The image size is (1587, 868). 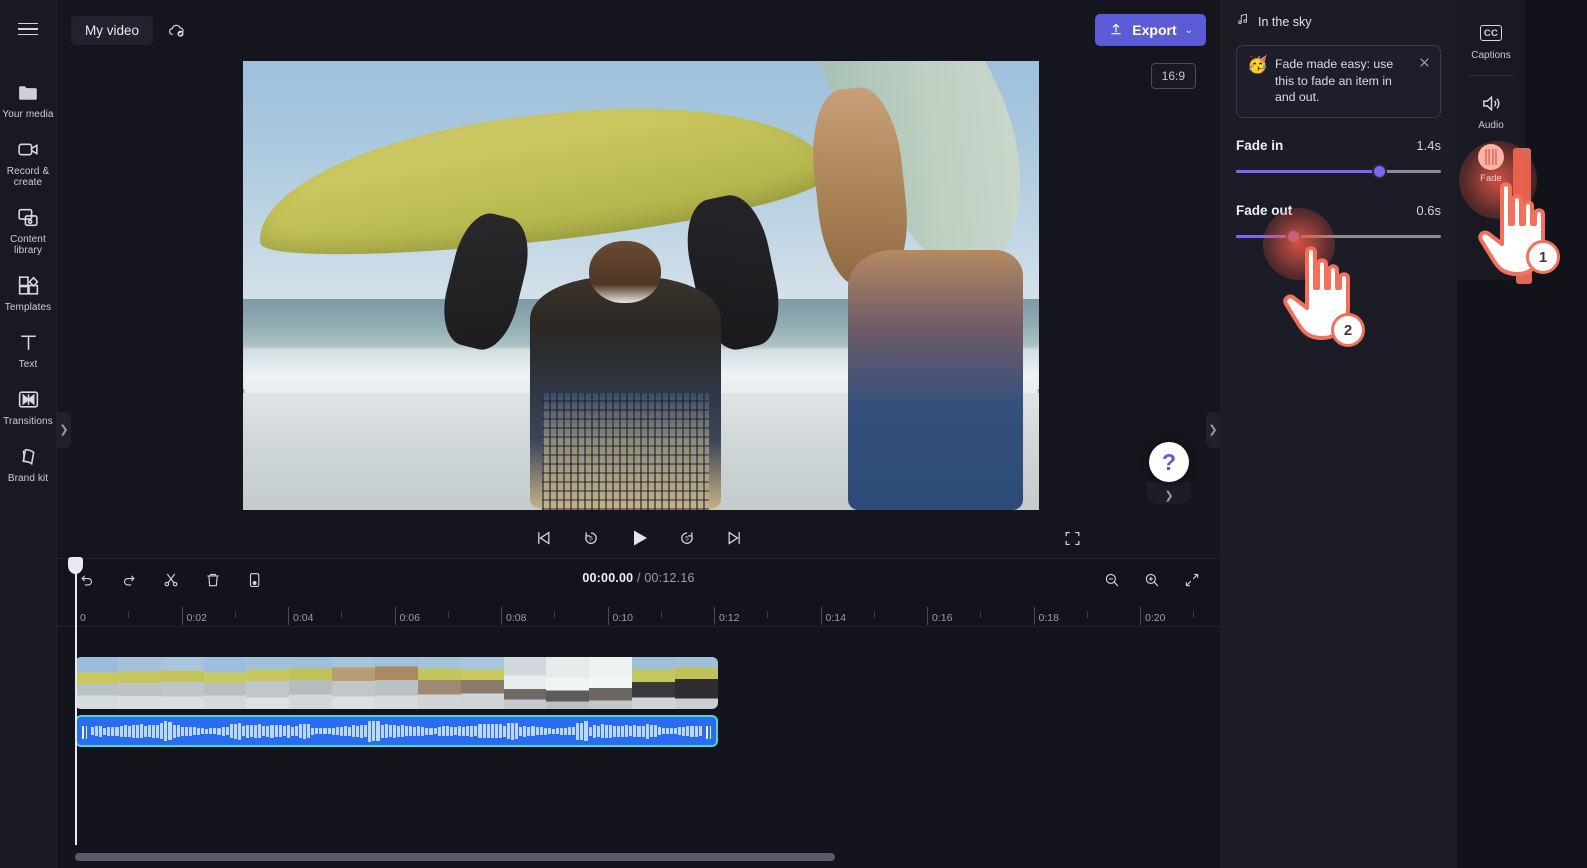 What do you see at coordinates (64, 430) in the screenshot?
I see `collapse-left-panel-button: ❯` at bounding box center [64, 430].